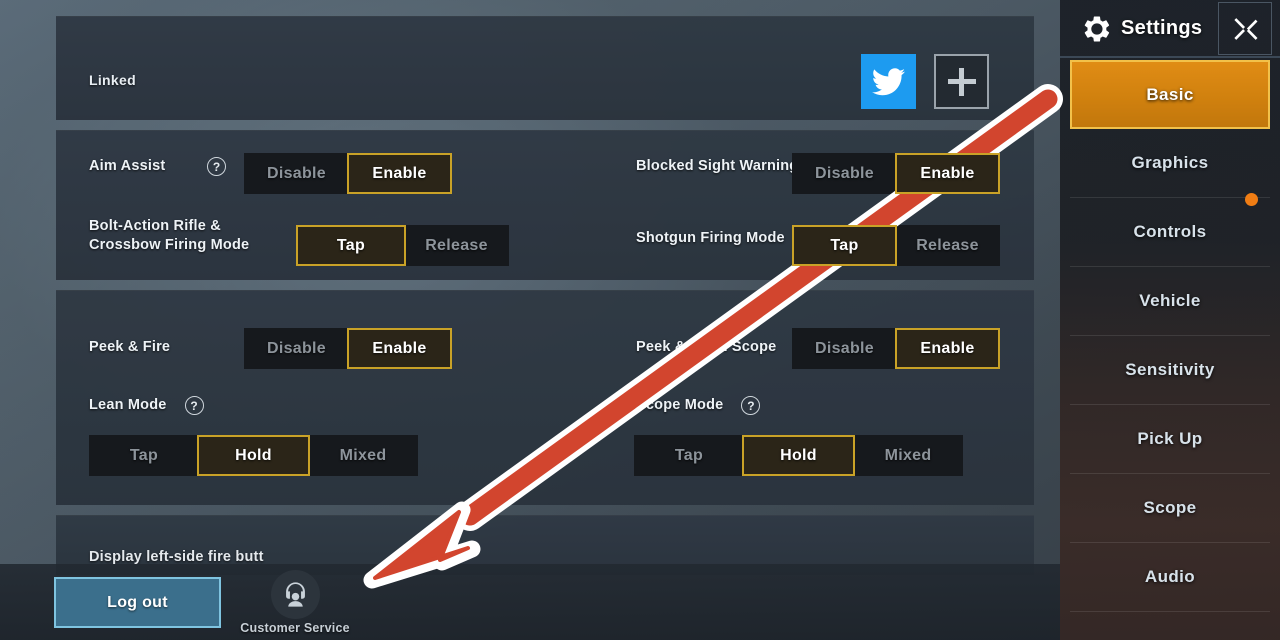  I want to click on linked-accounts-panel: Linked, so click(545, 68).